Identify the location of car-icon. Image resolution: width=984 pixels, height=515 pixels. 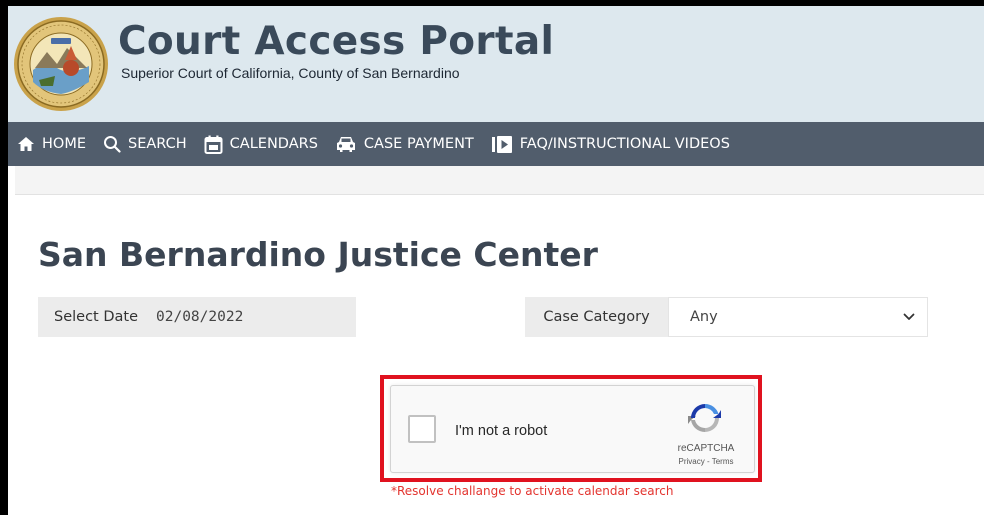
(345, 144).